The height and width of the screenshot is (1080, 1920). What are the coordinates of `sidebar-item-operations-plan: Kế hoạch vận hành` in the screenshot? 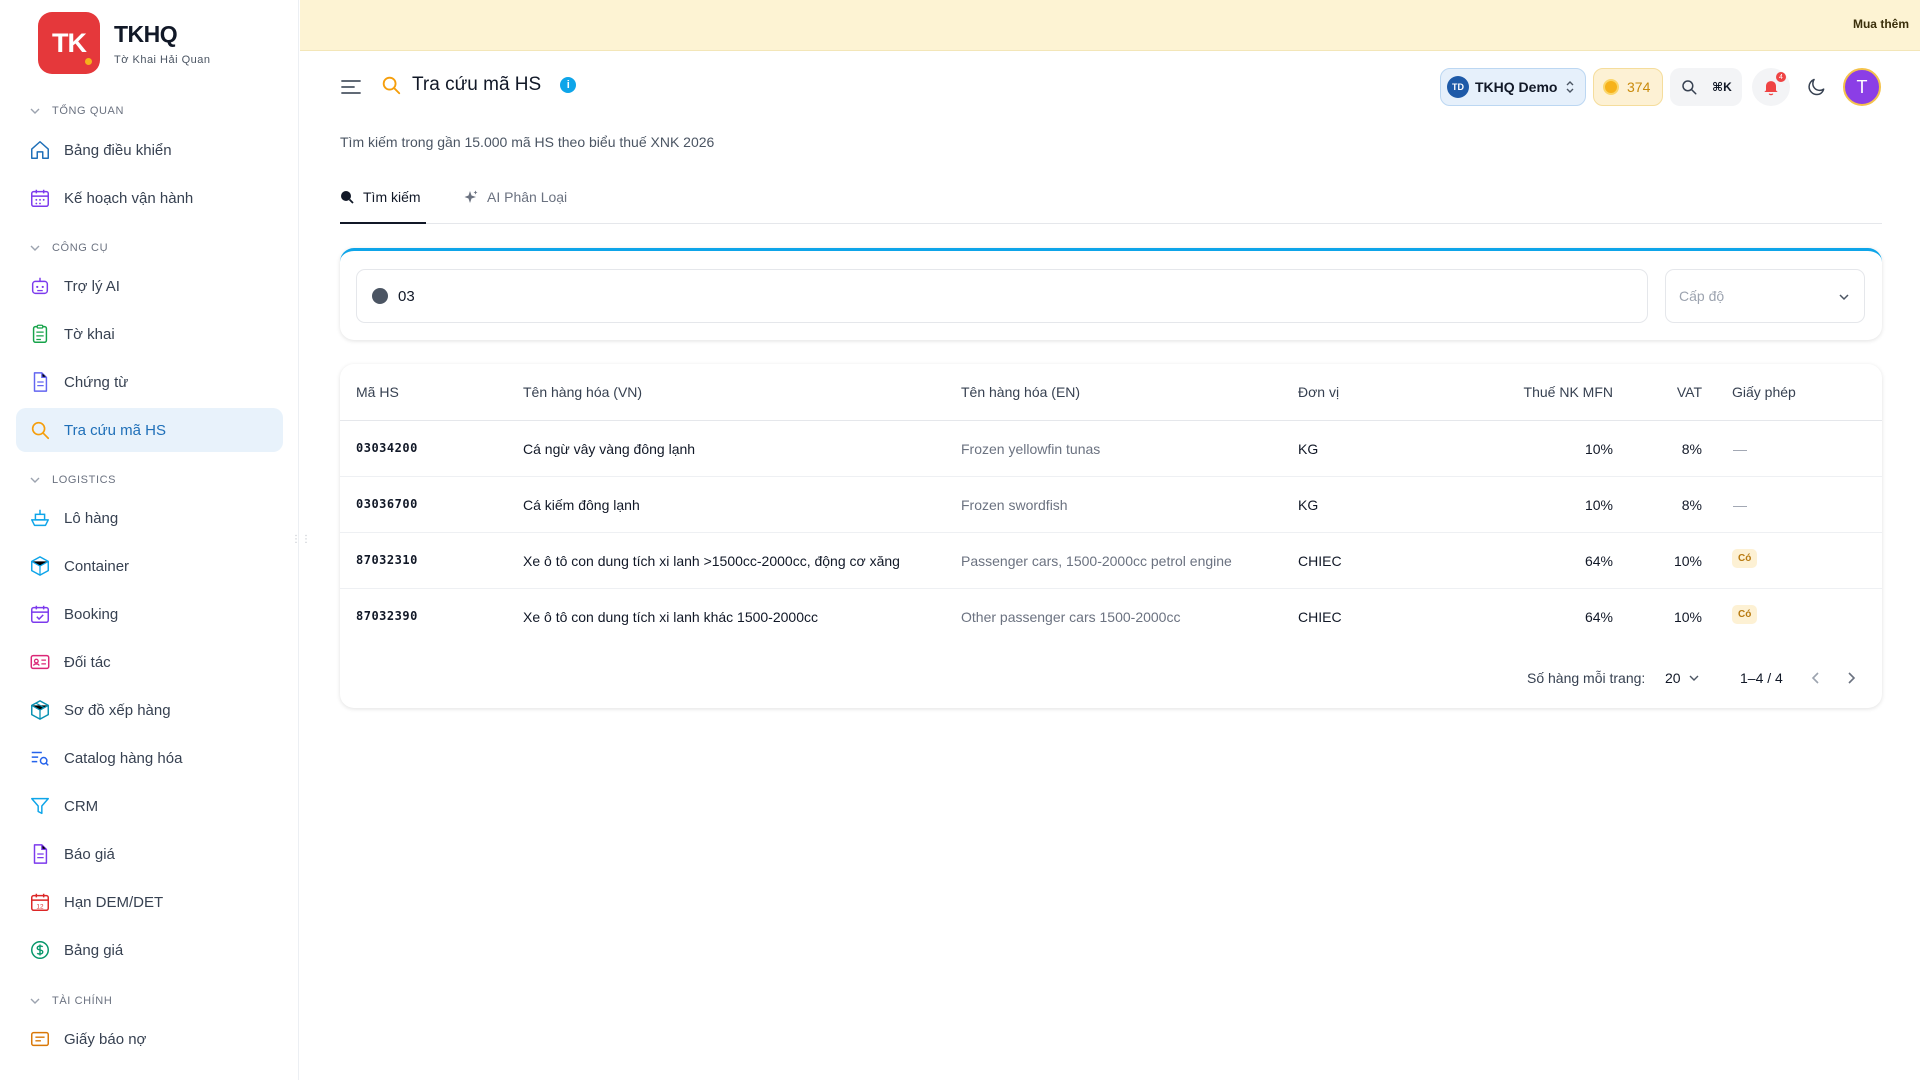 It's located at (149, 198).